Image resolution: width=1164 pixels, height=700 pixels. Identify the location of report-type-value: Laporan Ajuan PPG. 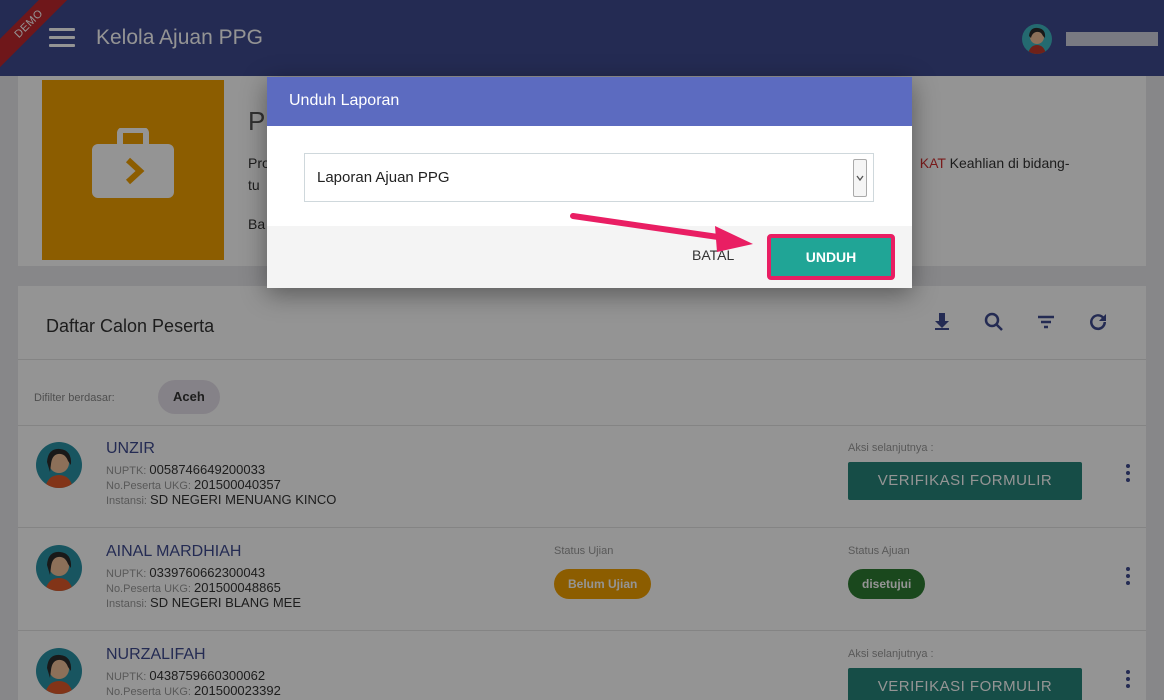
(383, 177).